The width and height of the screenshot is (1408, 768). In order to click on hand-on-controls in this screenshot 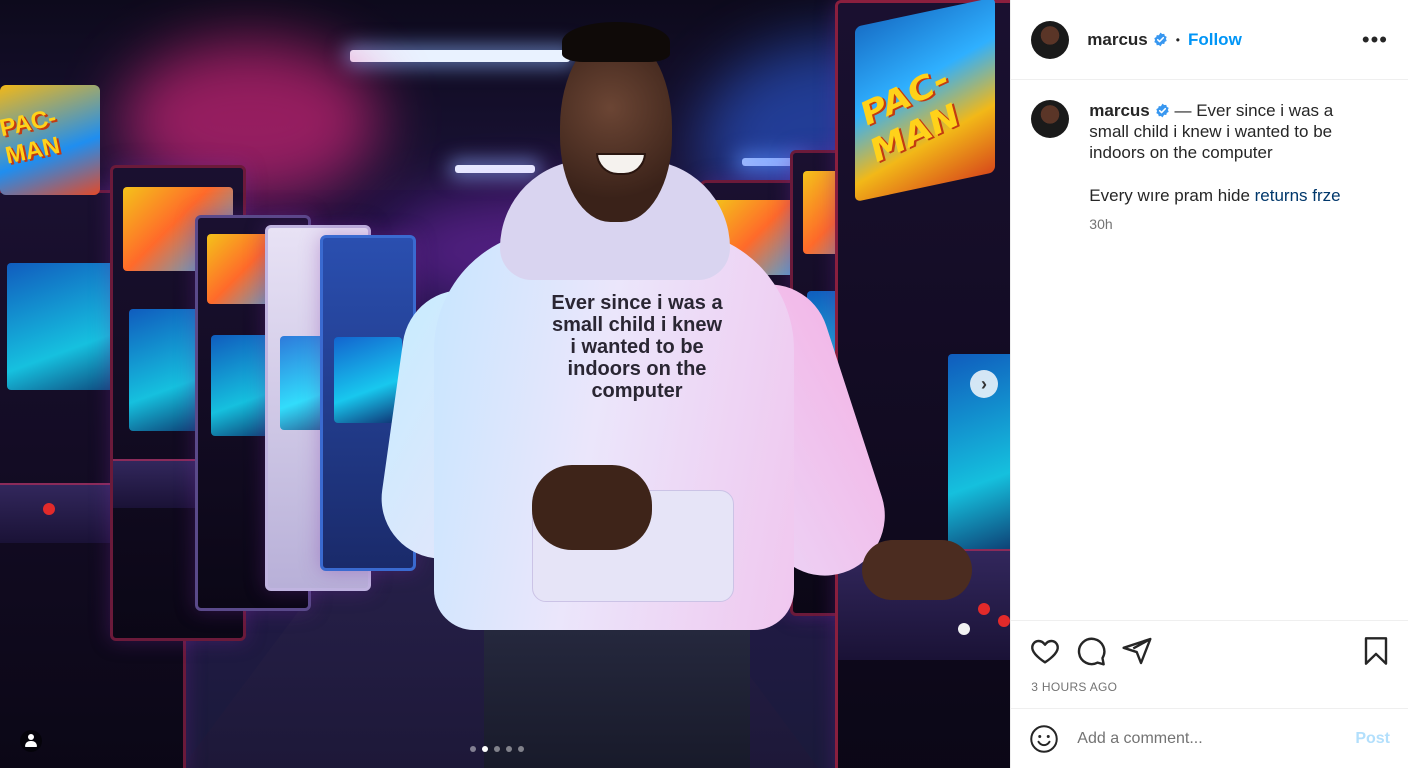, I will do `click(917, 570)`.